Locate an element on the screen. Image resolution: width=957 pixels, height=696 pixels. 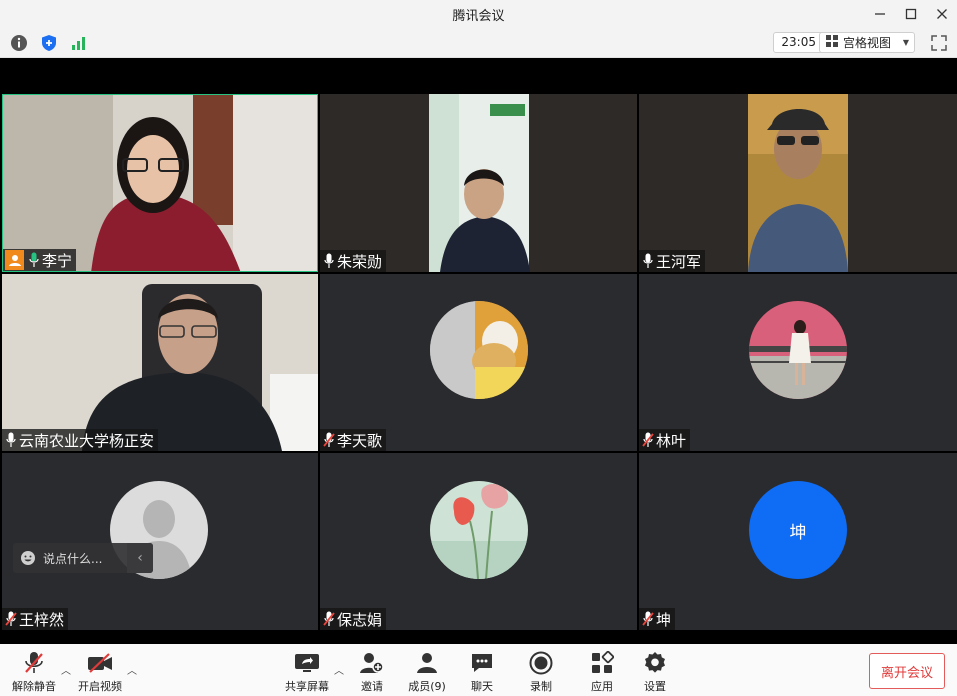
share-screen-button: 共享屏幕 is located at coordinates (307, 672).